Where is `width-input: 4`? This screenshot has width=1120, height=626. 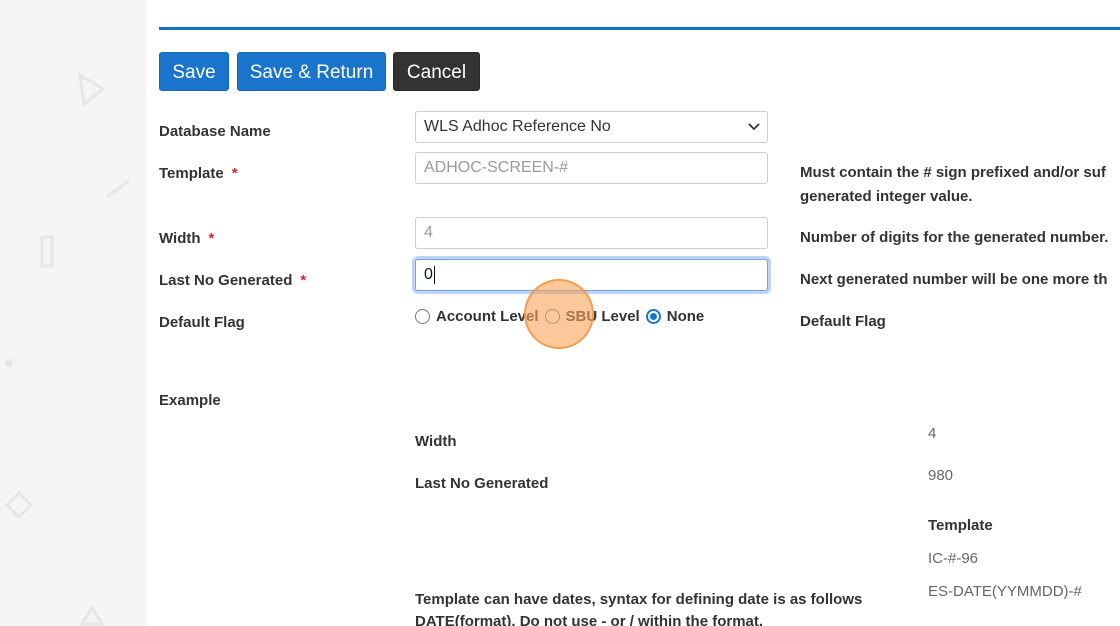
width-input: 4 is located at coordinates (591, 233).